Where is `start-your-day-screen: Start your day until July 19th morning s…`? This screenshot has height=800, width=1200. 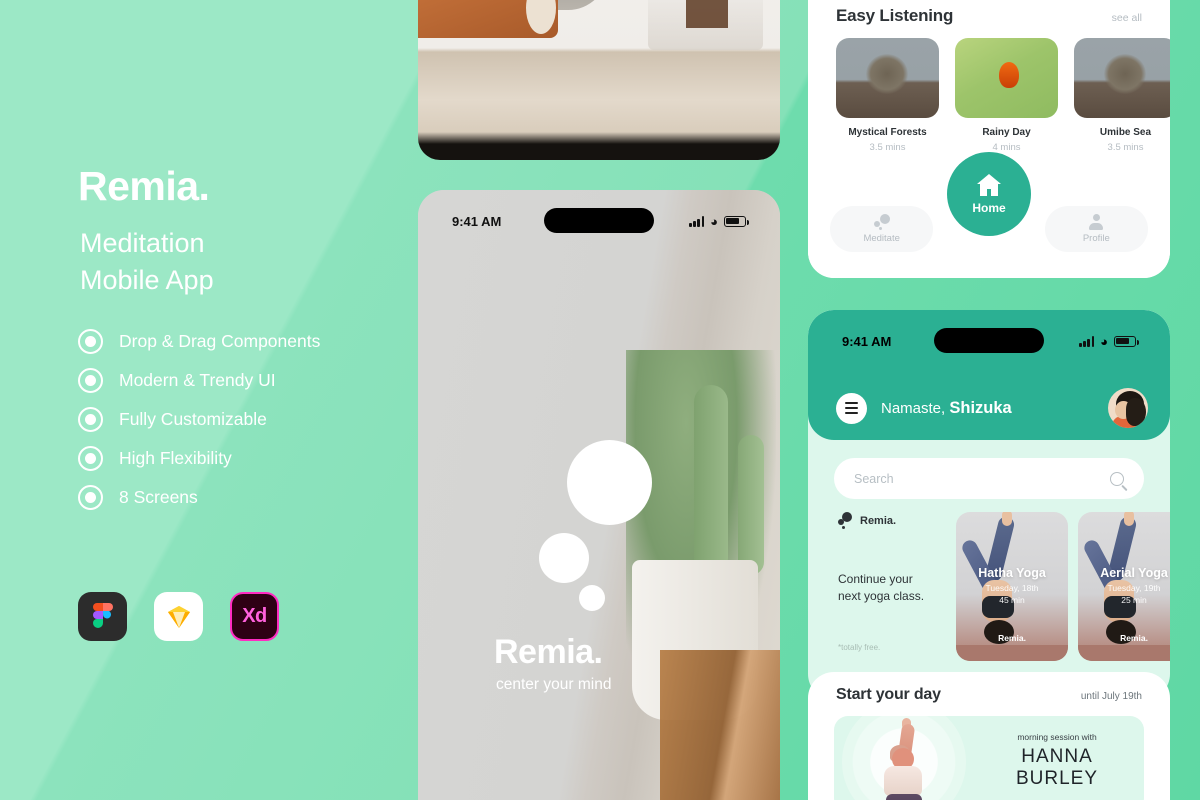
start-your-day-screen: Start your day until July 19th morning s… is located at coordinates (989, 736).